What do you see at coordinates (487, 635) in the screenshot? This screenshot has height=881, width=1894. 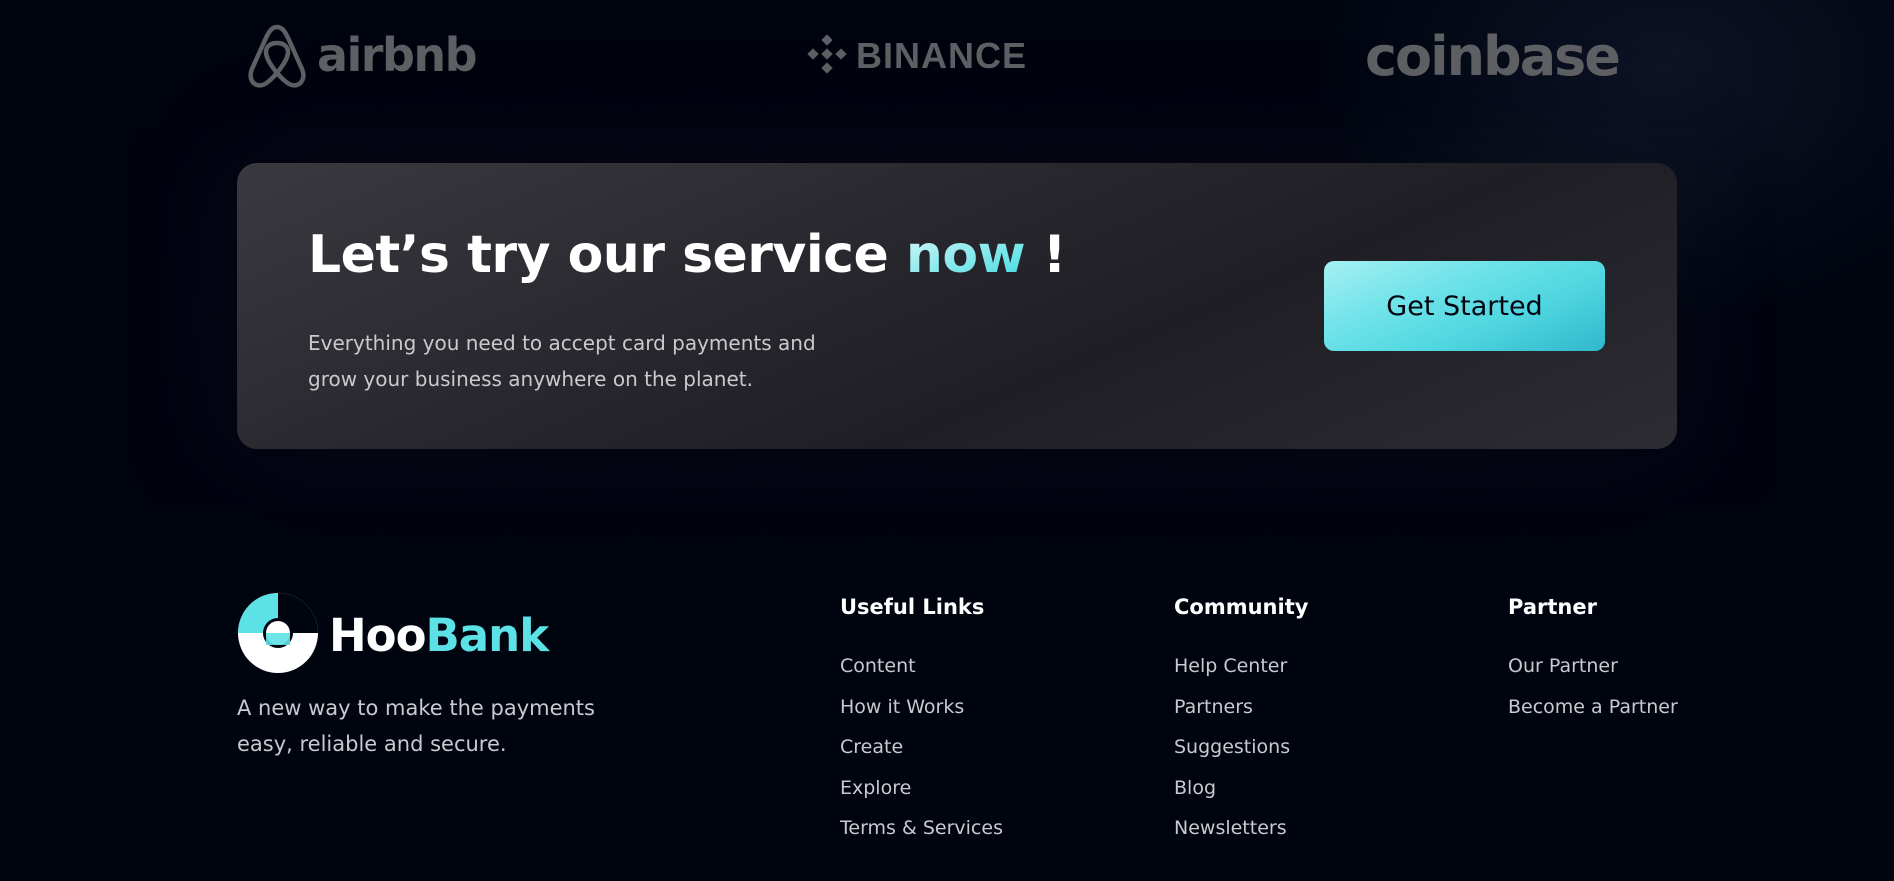 I see `brand-name-bank: Bank` at bounding box center [487, 635].